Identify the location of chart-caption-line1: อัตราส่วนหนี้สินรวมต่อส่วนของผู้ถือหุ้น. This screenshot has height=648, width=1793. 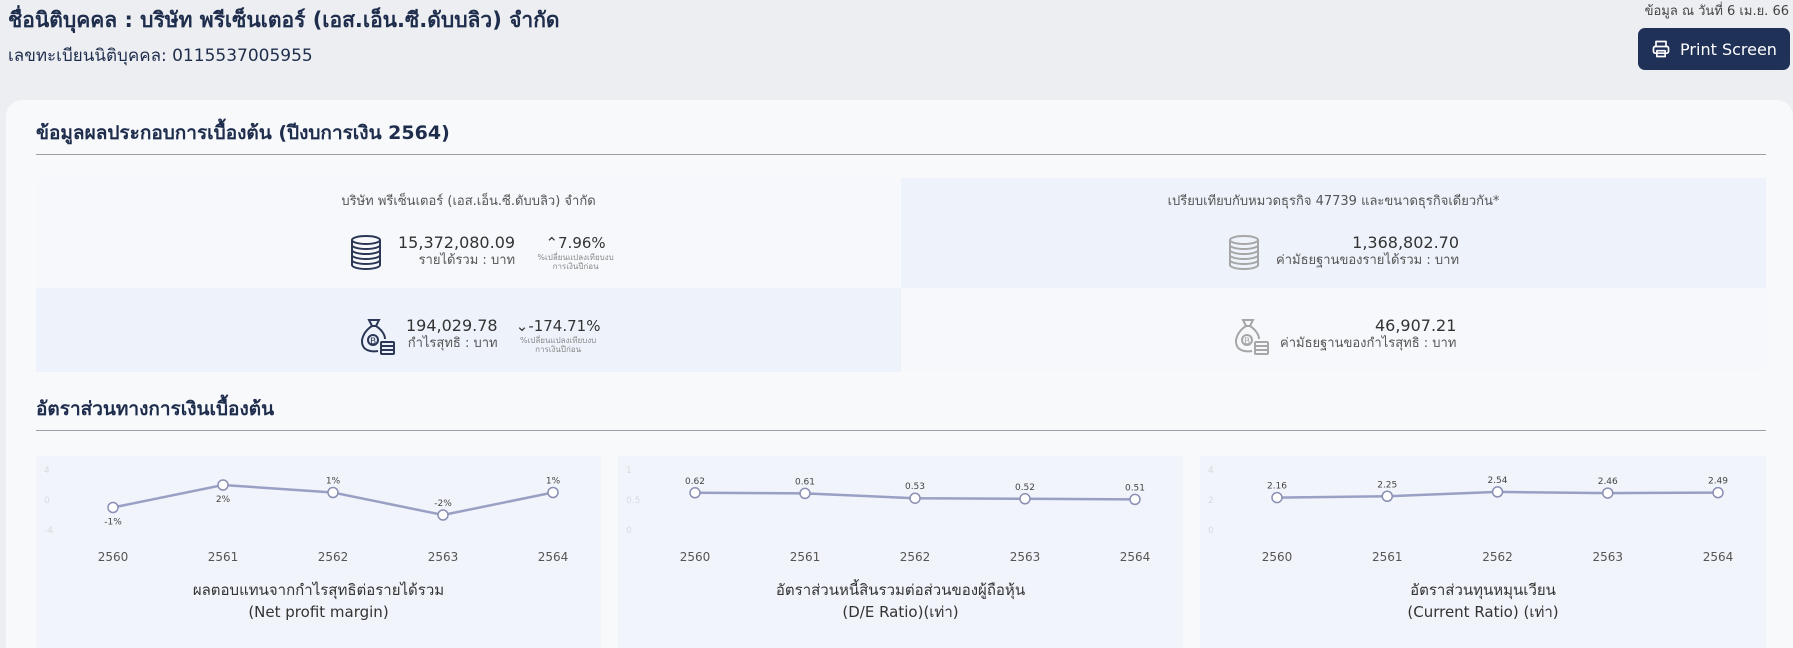
(900, 590).